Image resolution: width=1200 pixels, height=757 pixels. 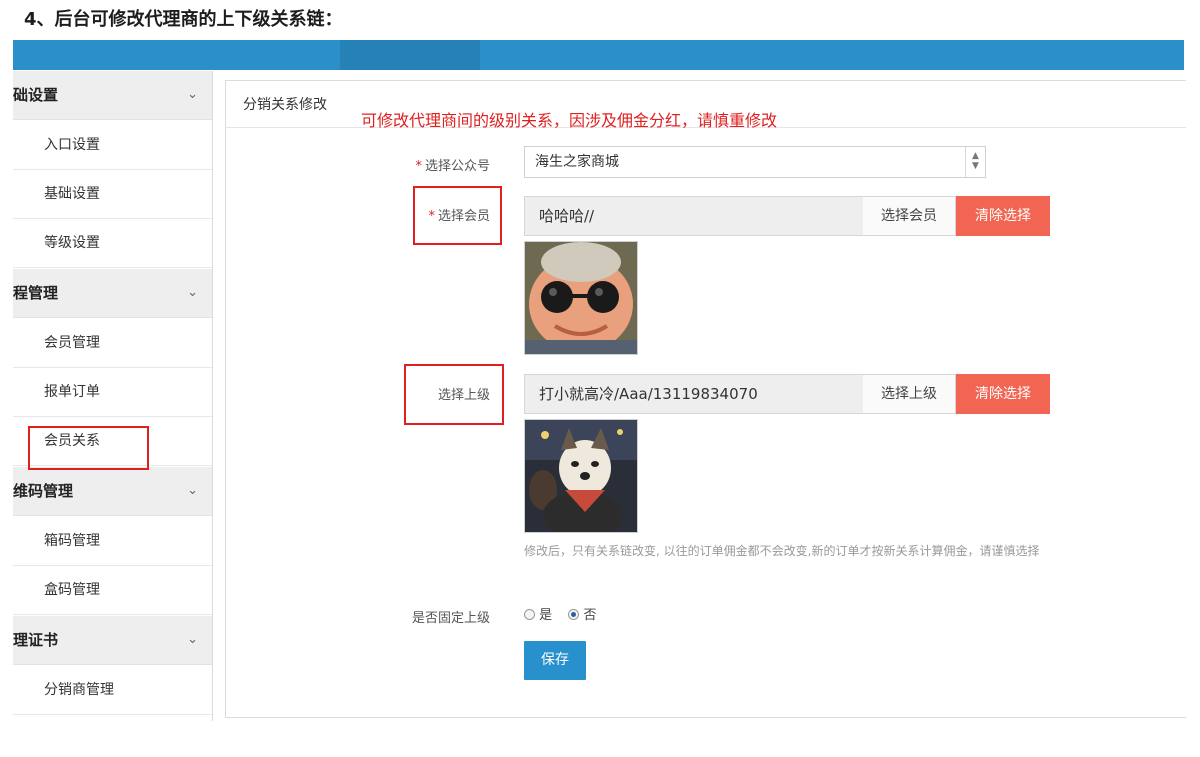 What do you see at coordinates (975, 162) in the screenshot?
I see `select-arrows-icon: ▲ ▼` at bounding box center [975, 162].